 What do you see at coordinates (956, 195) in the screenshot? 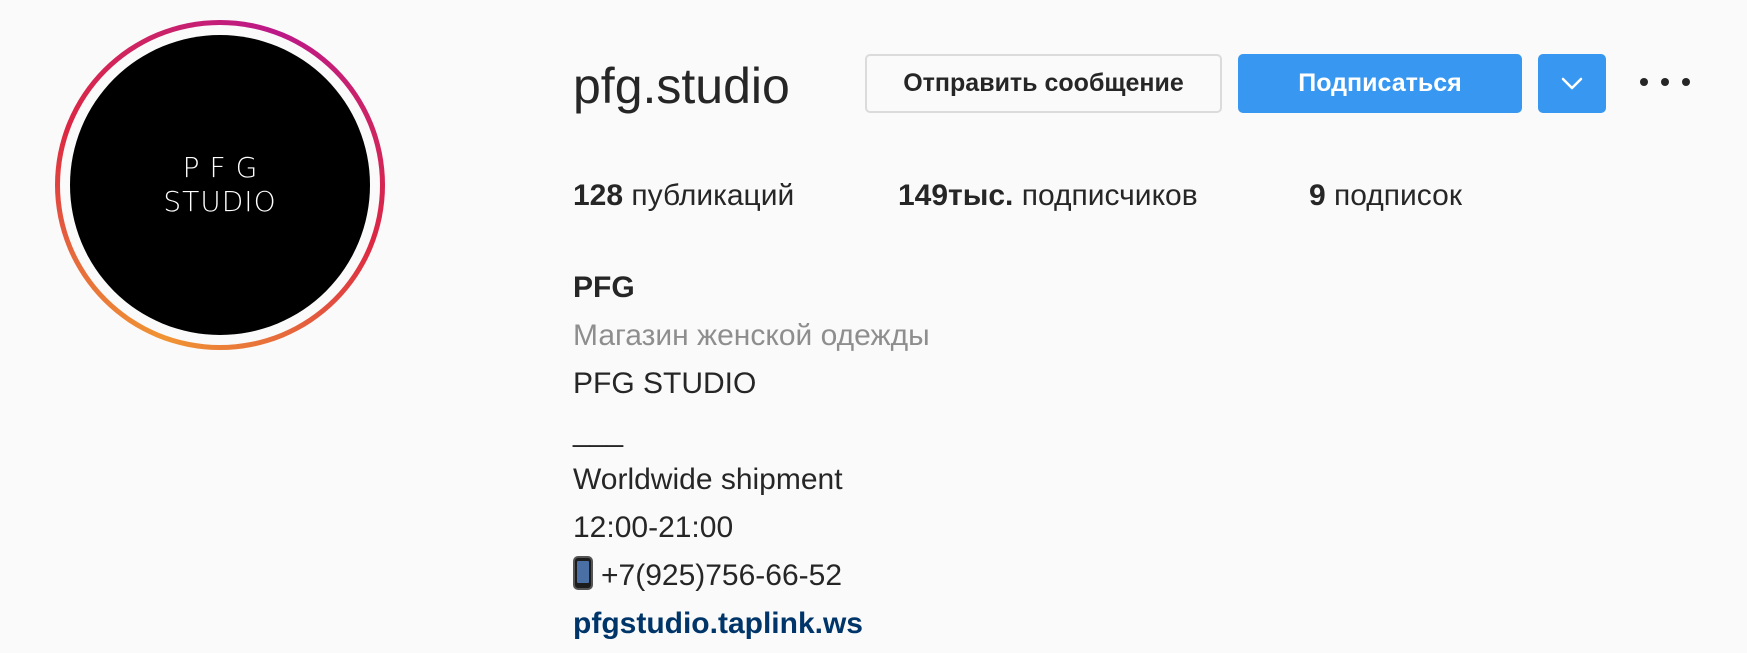
I see `followers-count: 149тыс.` at bounding box center [956, 195].